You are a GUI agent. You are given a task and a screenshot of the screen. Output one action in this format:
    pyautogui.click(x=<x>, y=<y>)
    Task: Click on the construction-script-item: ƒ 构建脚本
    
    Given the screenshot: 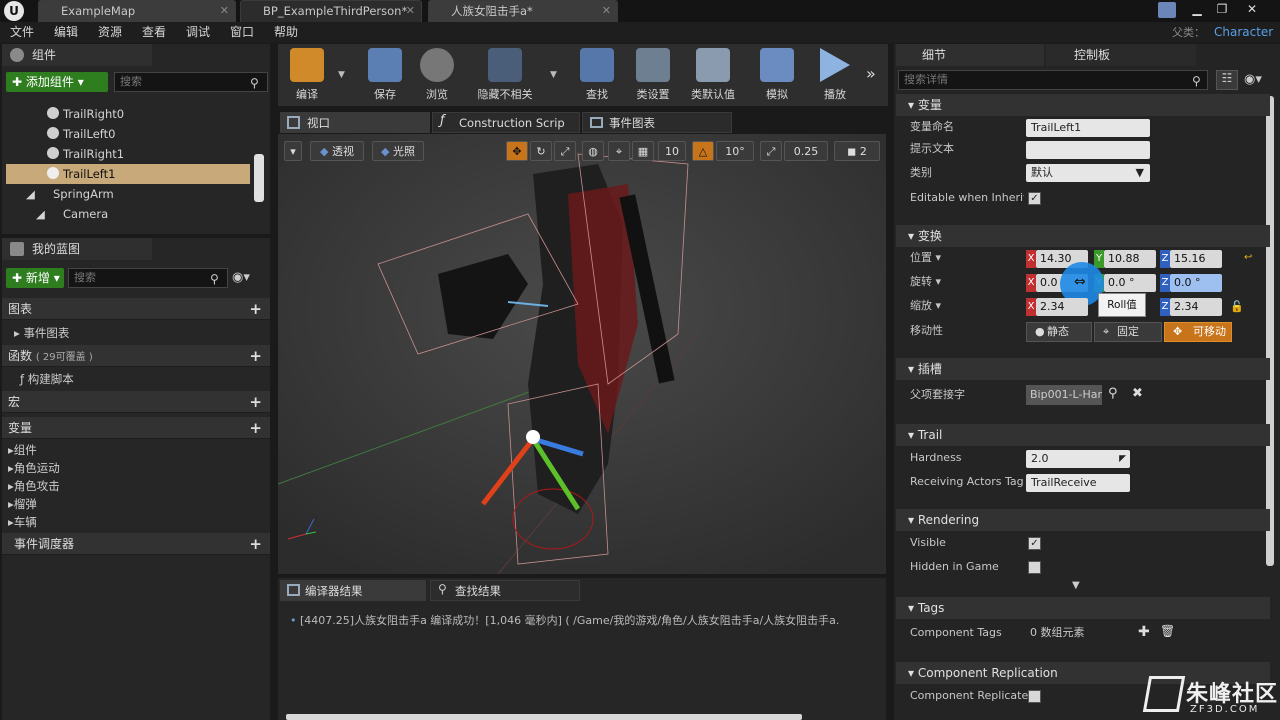 What is the action you would take?
    pyautogui.click(x=41, y=379)
    